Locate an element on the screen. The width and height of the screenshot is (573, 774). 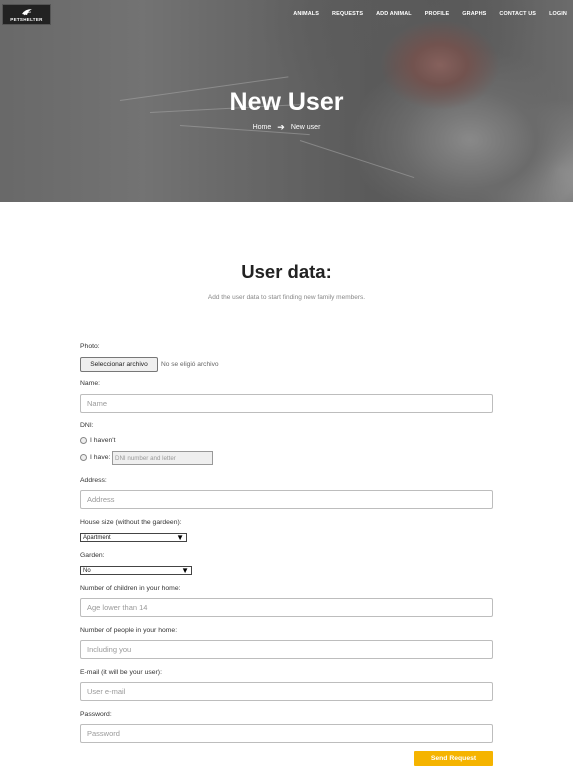
nav-contact-us: CONTACT US is located at coordinates (517, 14).